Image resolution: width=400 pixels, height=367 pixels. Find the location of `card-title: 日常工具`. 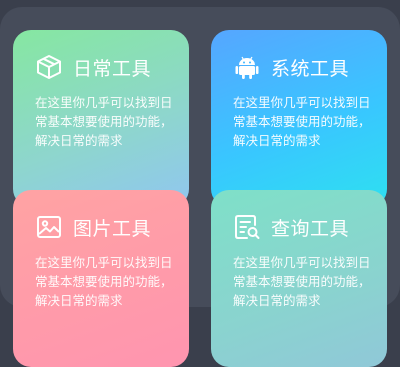

card-title: 日常工具 is located at coordinates (112, 68).